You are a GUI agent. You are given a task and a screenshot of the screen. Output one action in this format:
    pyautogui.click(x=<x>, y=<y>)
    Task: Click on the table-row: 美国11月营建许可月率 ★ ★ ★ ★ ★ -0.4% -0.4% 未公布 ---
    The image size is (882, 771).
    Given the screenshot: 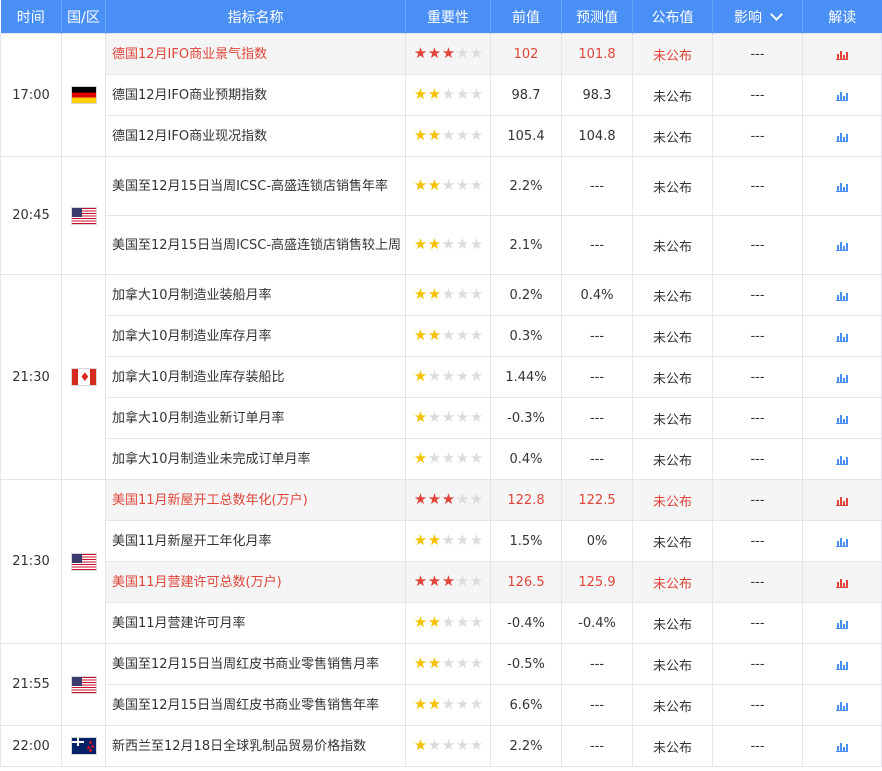 What is the action you would take?
    pyautogui.click(x=441, y=623)
    